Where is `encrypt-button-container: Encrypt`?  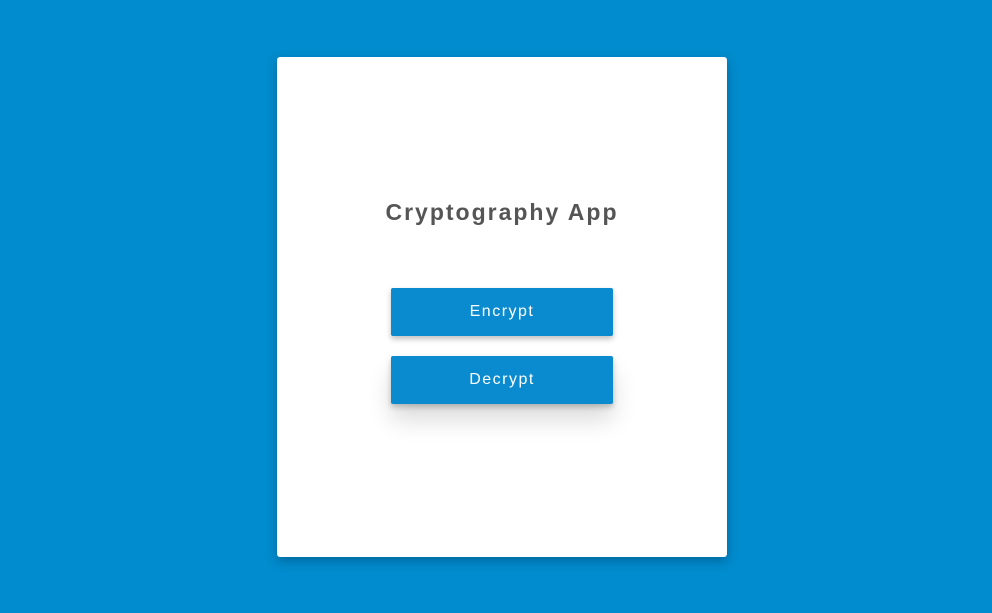 encrypt-button-container: Encrypt is located at coordinates (502, 312).